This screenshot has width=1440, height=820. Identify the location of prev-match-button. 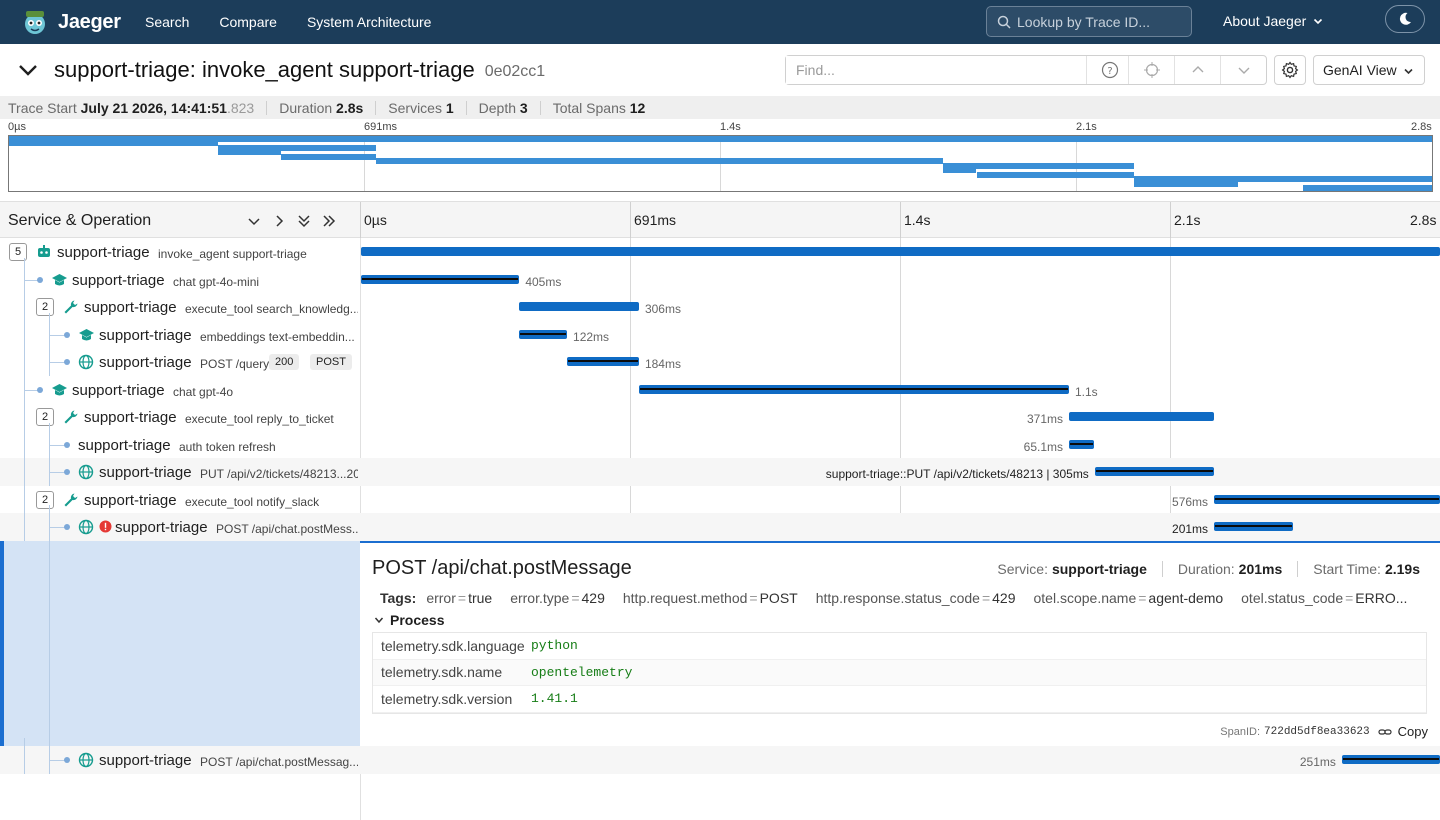
(1197, 70).